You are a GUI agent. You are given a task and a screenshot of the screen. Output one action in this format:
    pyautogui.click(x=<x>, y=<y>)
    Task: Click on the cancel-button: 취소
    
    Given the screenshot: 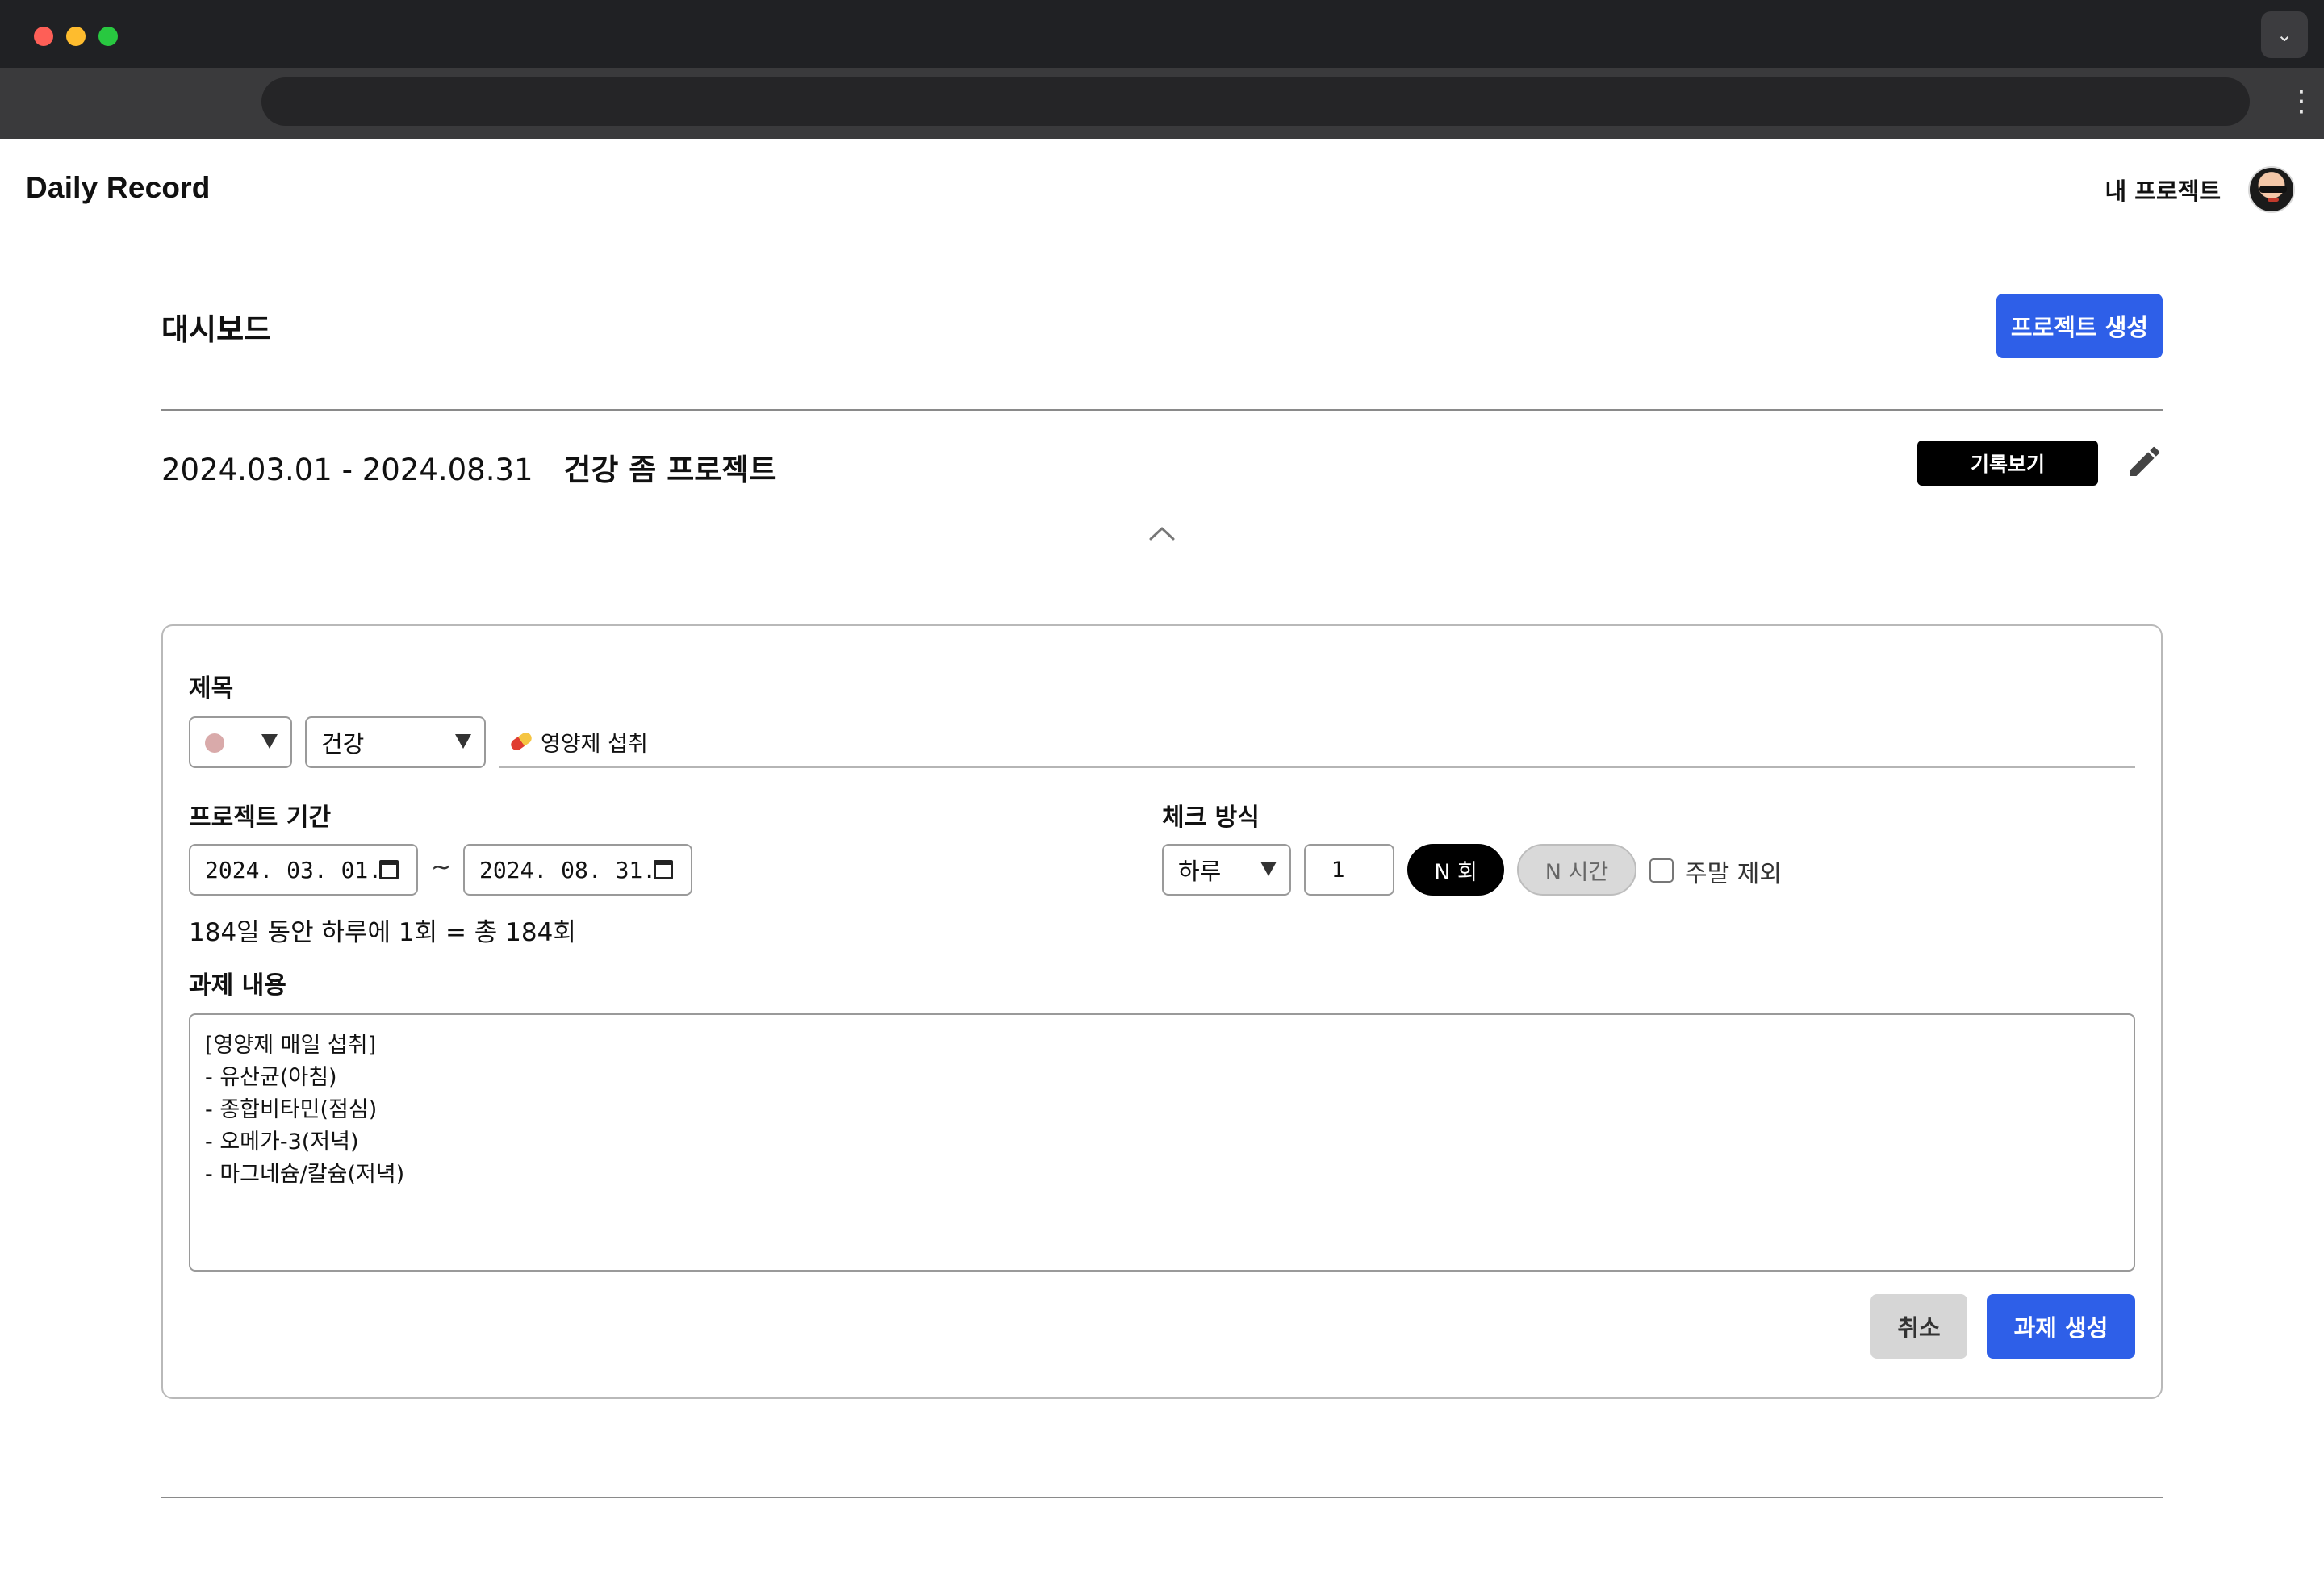 What is the action you would take?
    pyautogui.click(x=1918, y=1327)
    